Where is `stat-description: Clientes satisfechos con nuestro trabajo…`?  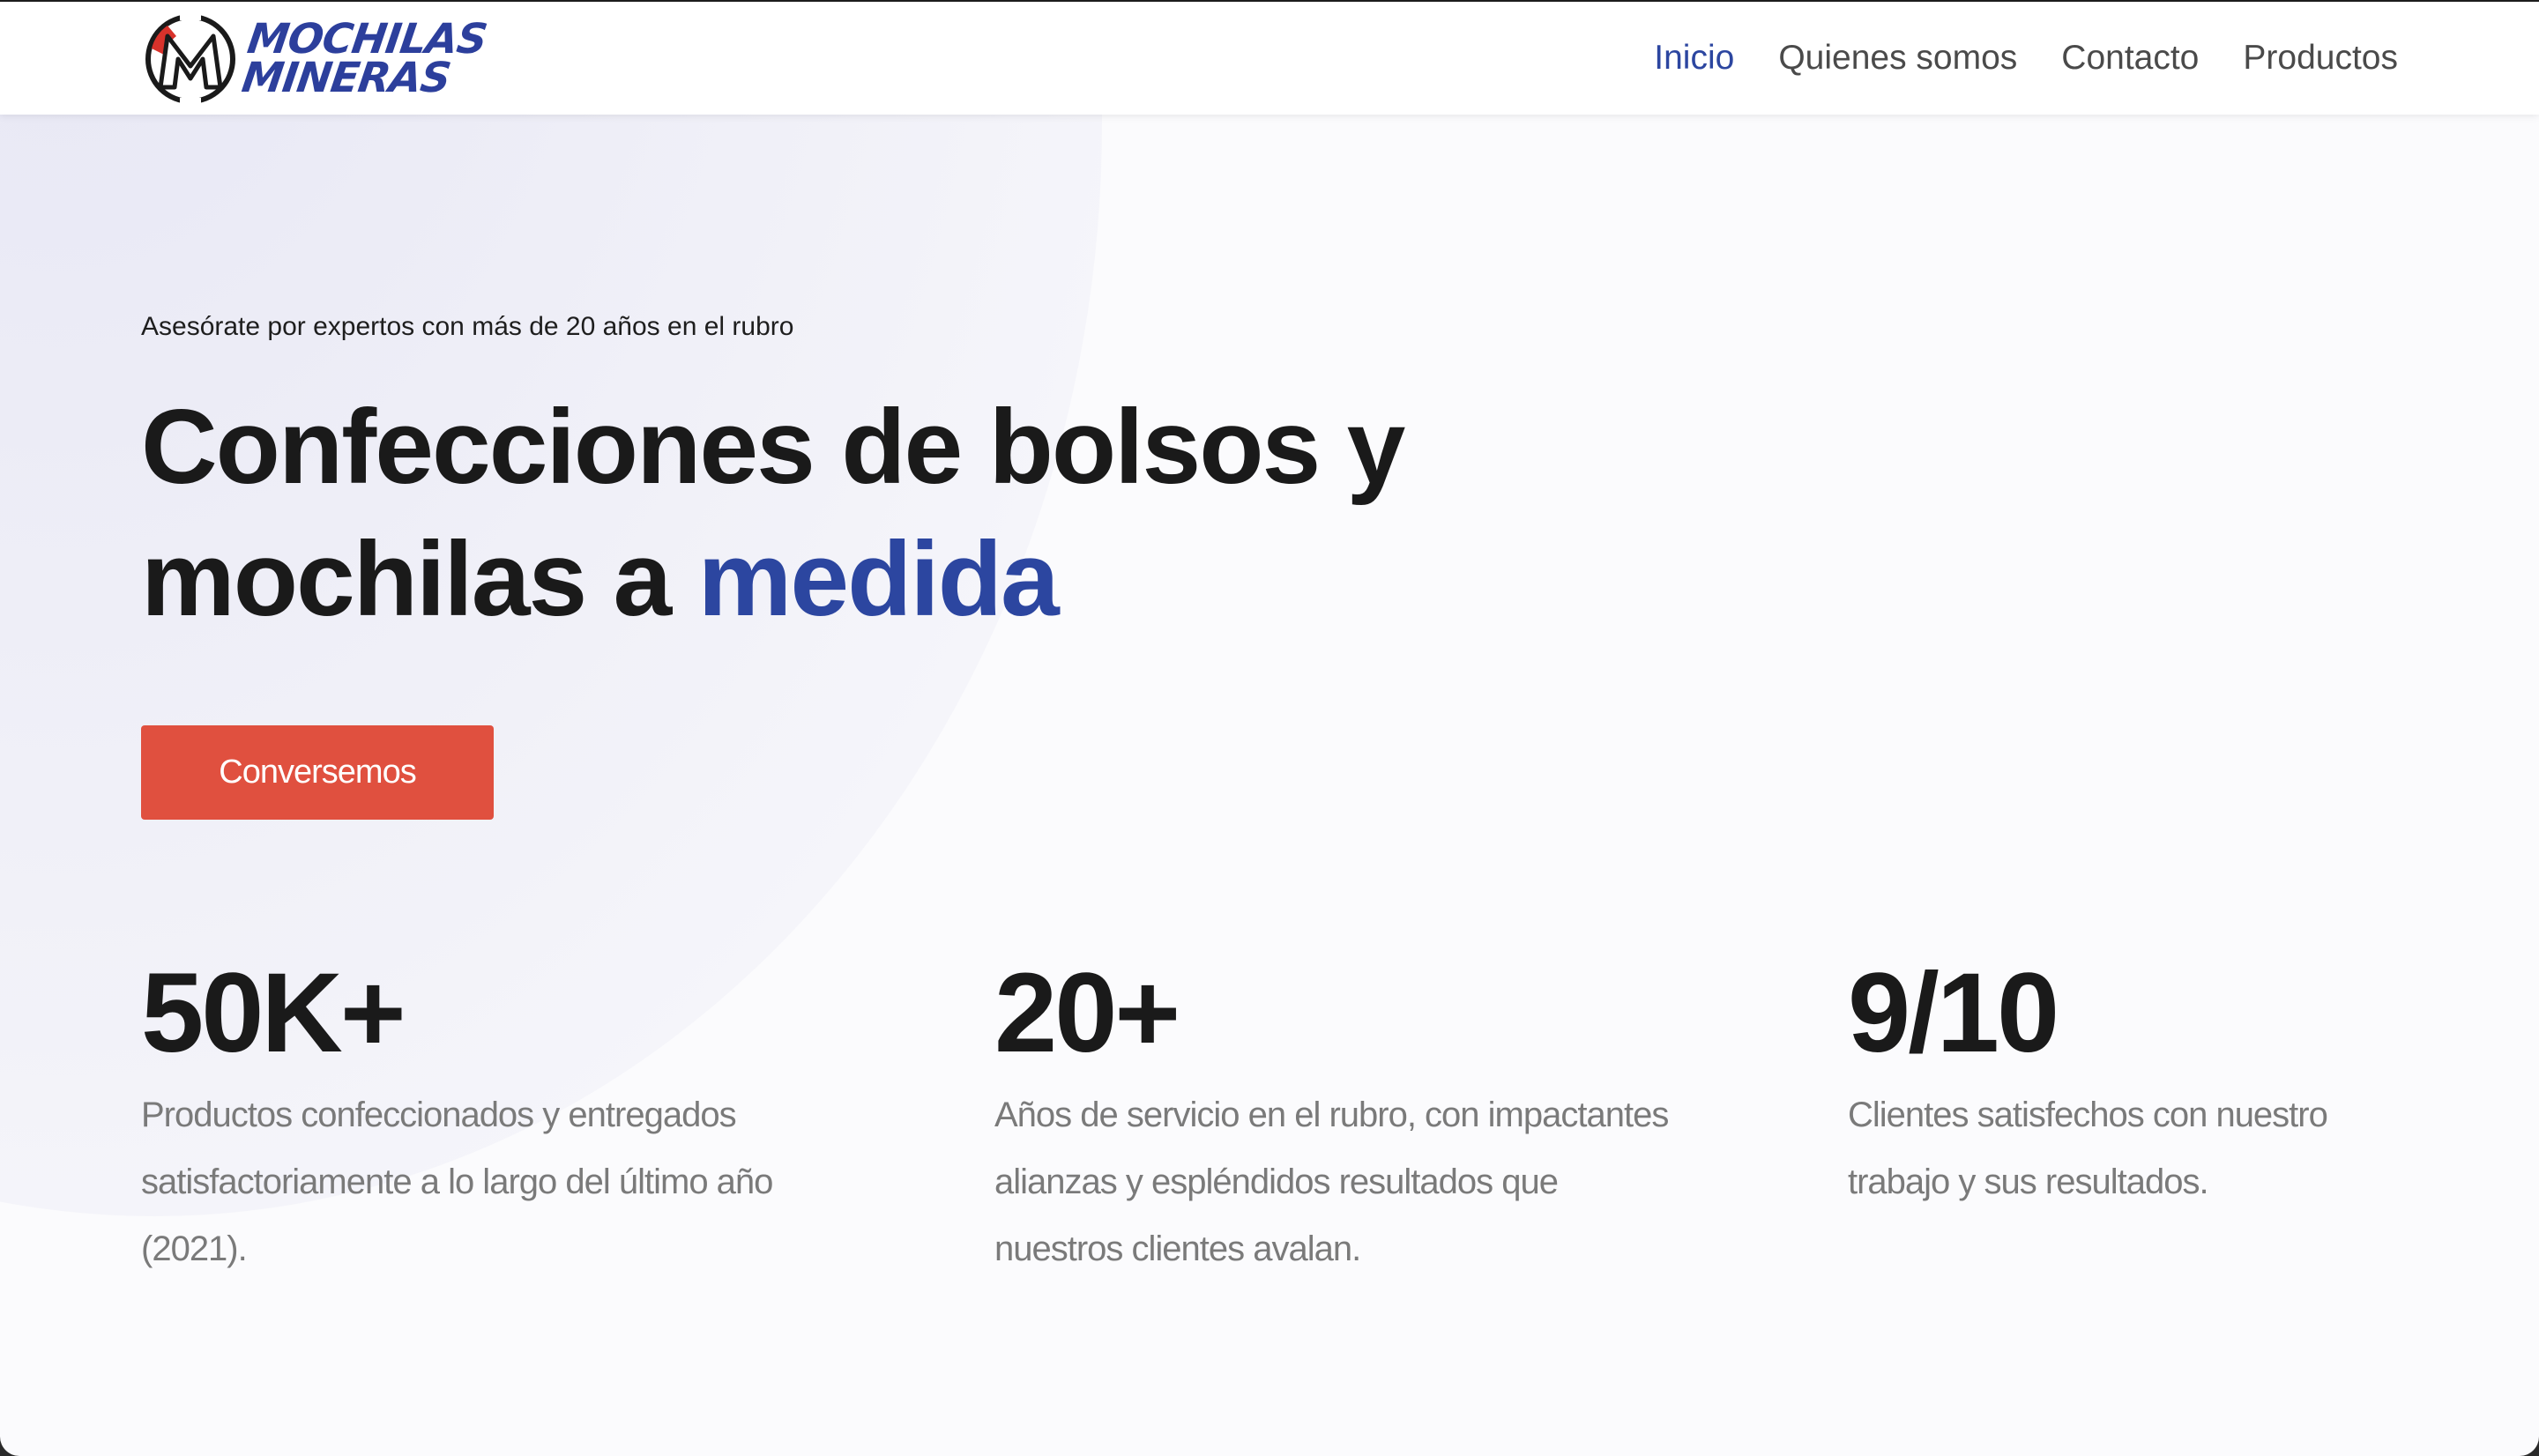 stat-description: Clientes satisfechos con nuestro trabajo… is located at coordinates (2088, 1148).